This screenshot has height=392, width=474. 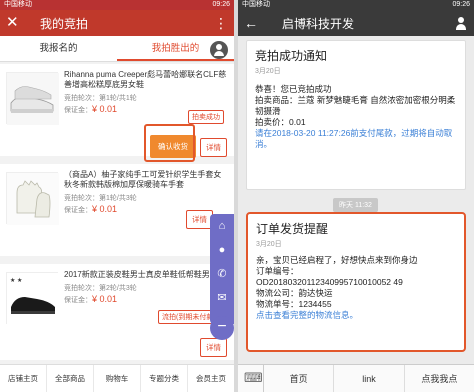 I want to click on app-header: ✕ 我的竞拍 ⋮, so click(x=117, y=23).